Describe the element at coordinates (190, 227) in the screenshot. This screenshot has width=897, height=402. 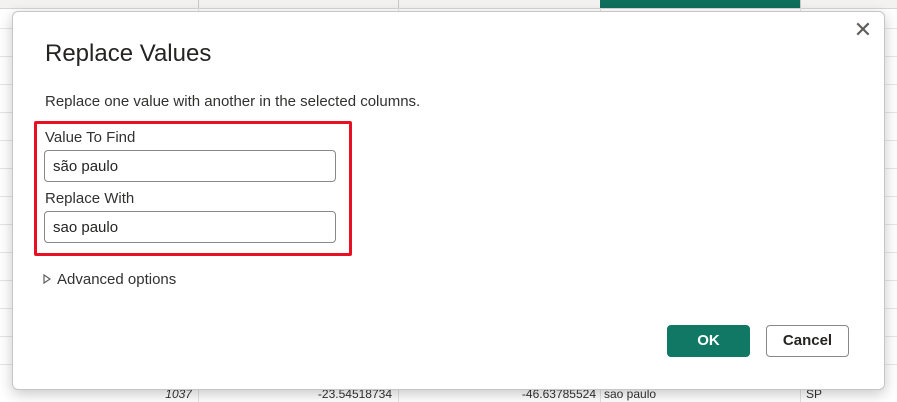
I see `replace-with-input` at that location.